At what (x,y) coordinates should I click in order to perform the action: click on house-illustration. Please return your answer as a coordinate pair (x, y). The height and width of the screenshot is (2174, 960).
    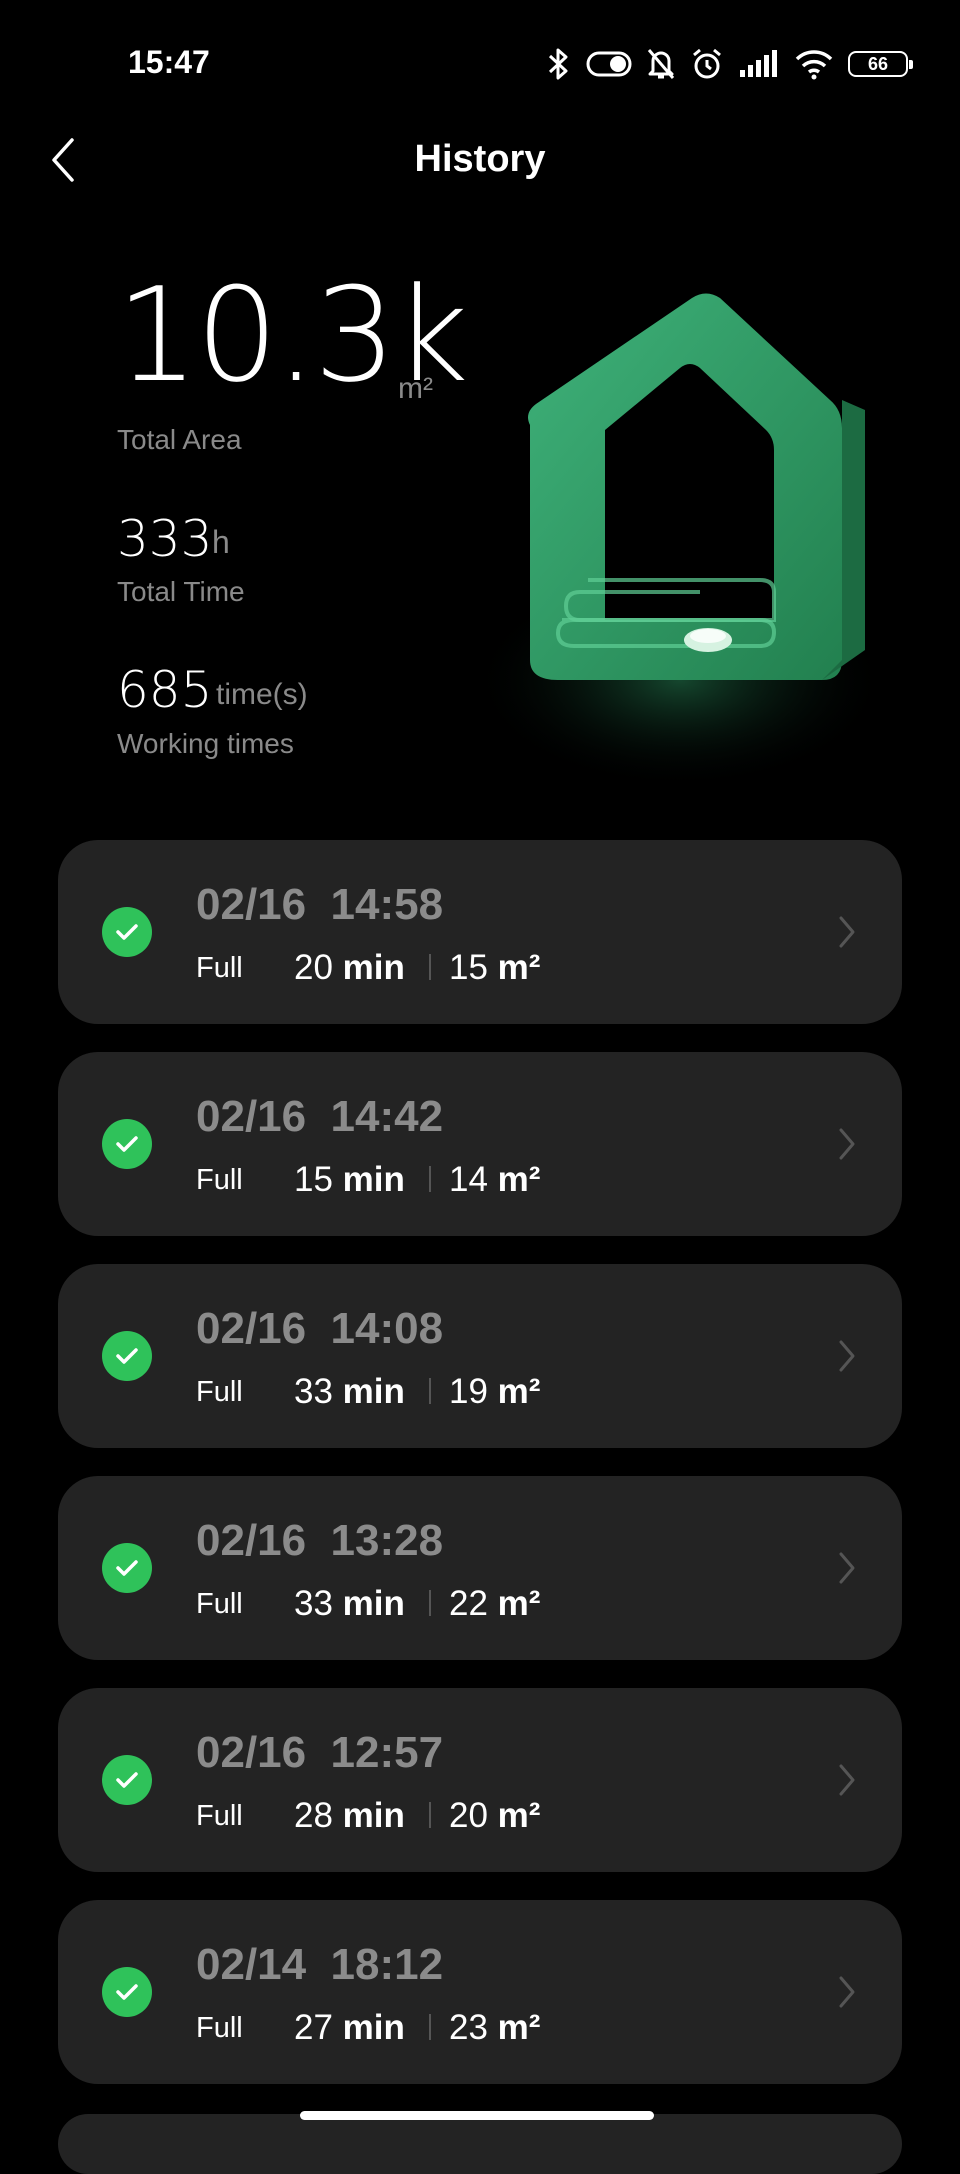
    Looking at the image, I should click on (670, 541).